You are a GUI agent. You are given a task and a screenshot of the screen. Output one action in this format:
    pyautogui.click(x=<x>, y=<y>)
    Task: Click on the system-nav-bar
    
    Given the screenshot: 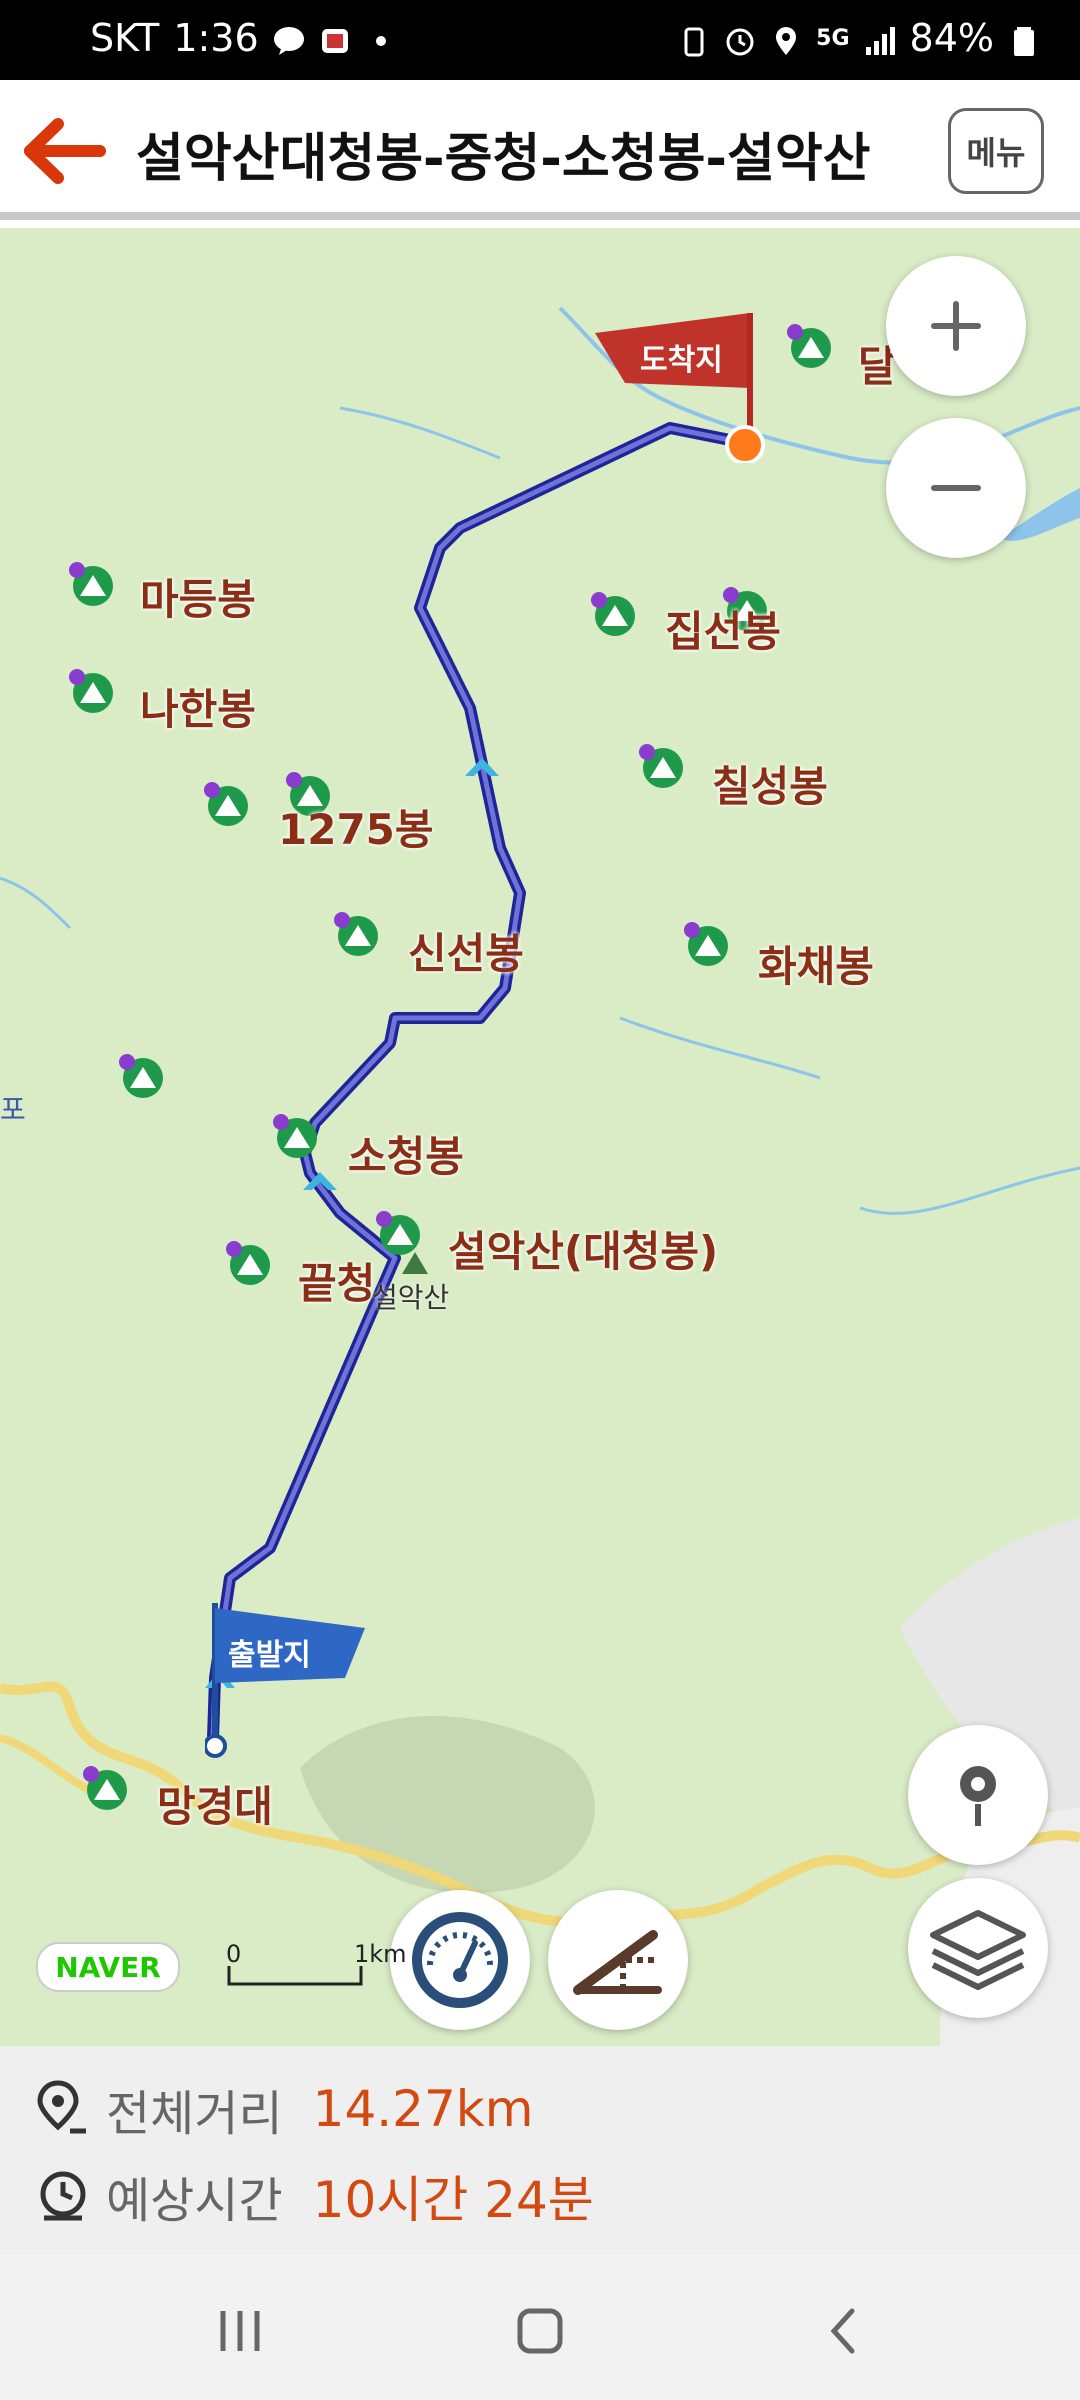 What is the action you would take?
    pyautogui.click(x=540, y=2327)
    